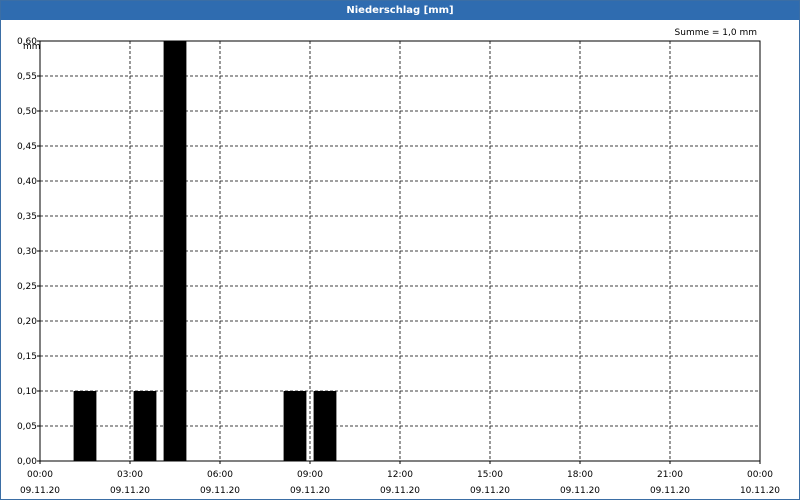 Image resolution: width=800 pixels, height=500 pixels. I want to click on sum-annotation: Summe = 1,0 mm, so click(716, 33).